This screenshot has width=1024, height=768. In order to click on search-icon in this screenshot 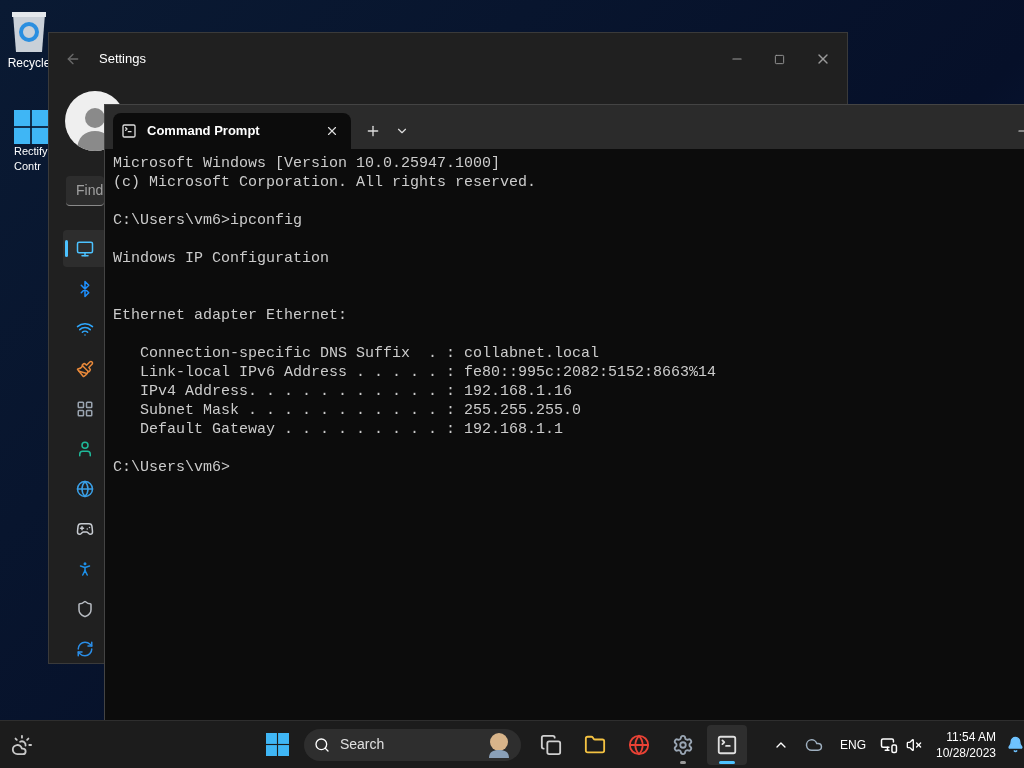, I will do `click(321, 744)`.